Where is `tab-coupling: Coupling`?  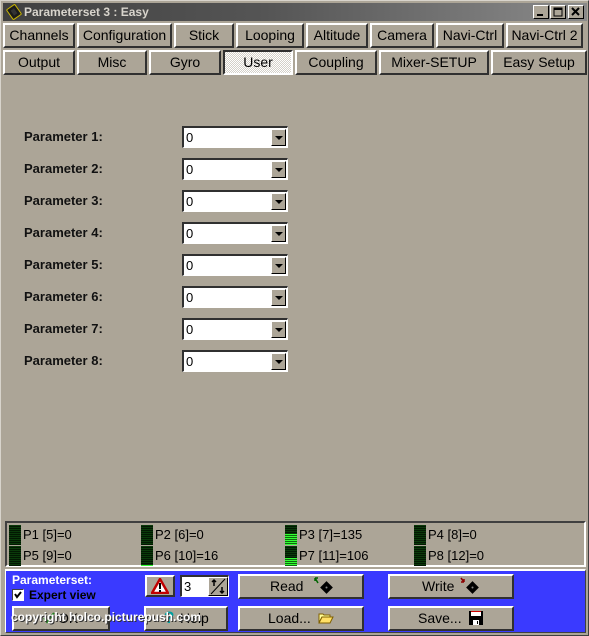 tab-coupling: Coupling is located at coordinates (336, 62).